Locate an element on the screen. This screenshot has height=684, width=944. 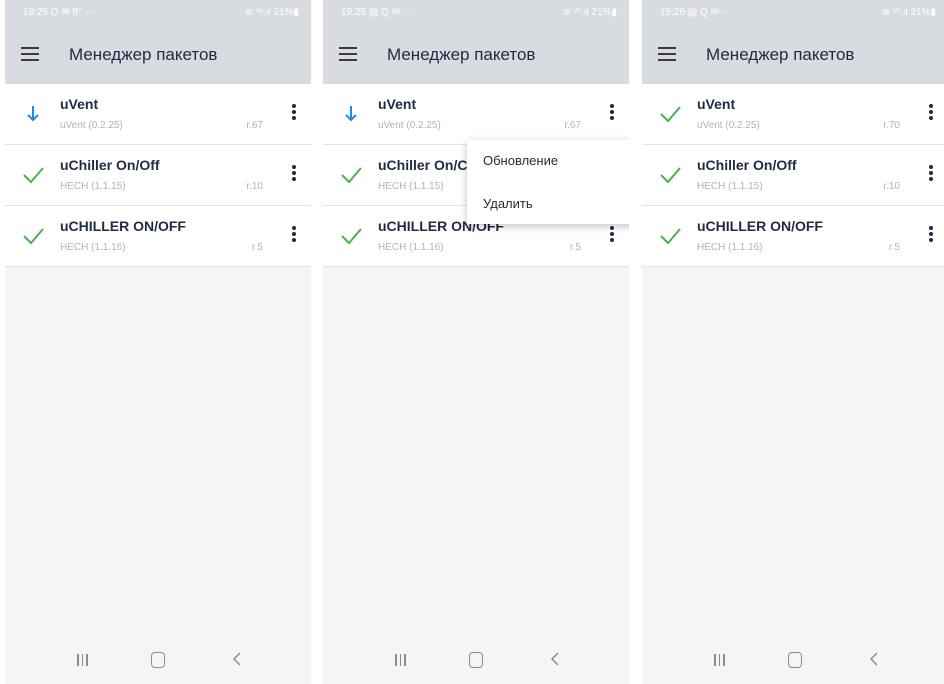
menu-item-update: Обновление is located at coordinates (520, 160).